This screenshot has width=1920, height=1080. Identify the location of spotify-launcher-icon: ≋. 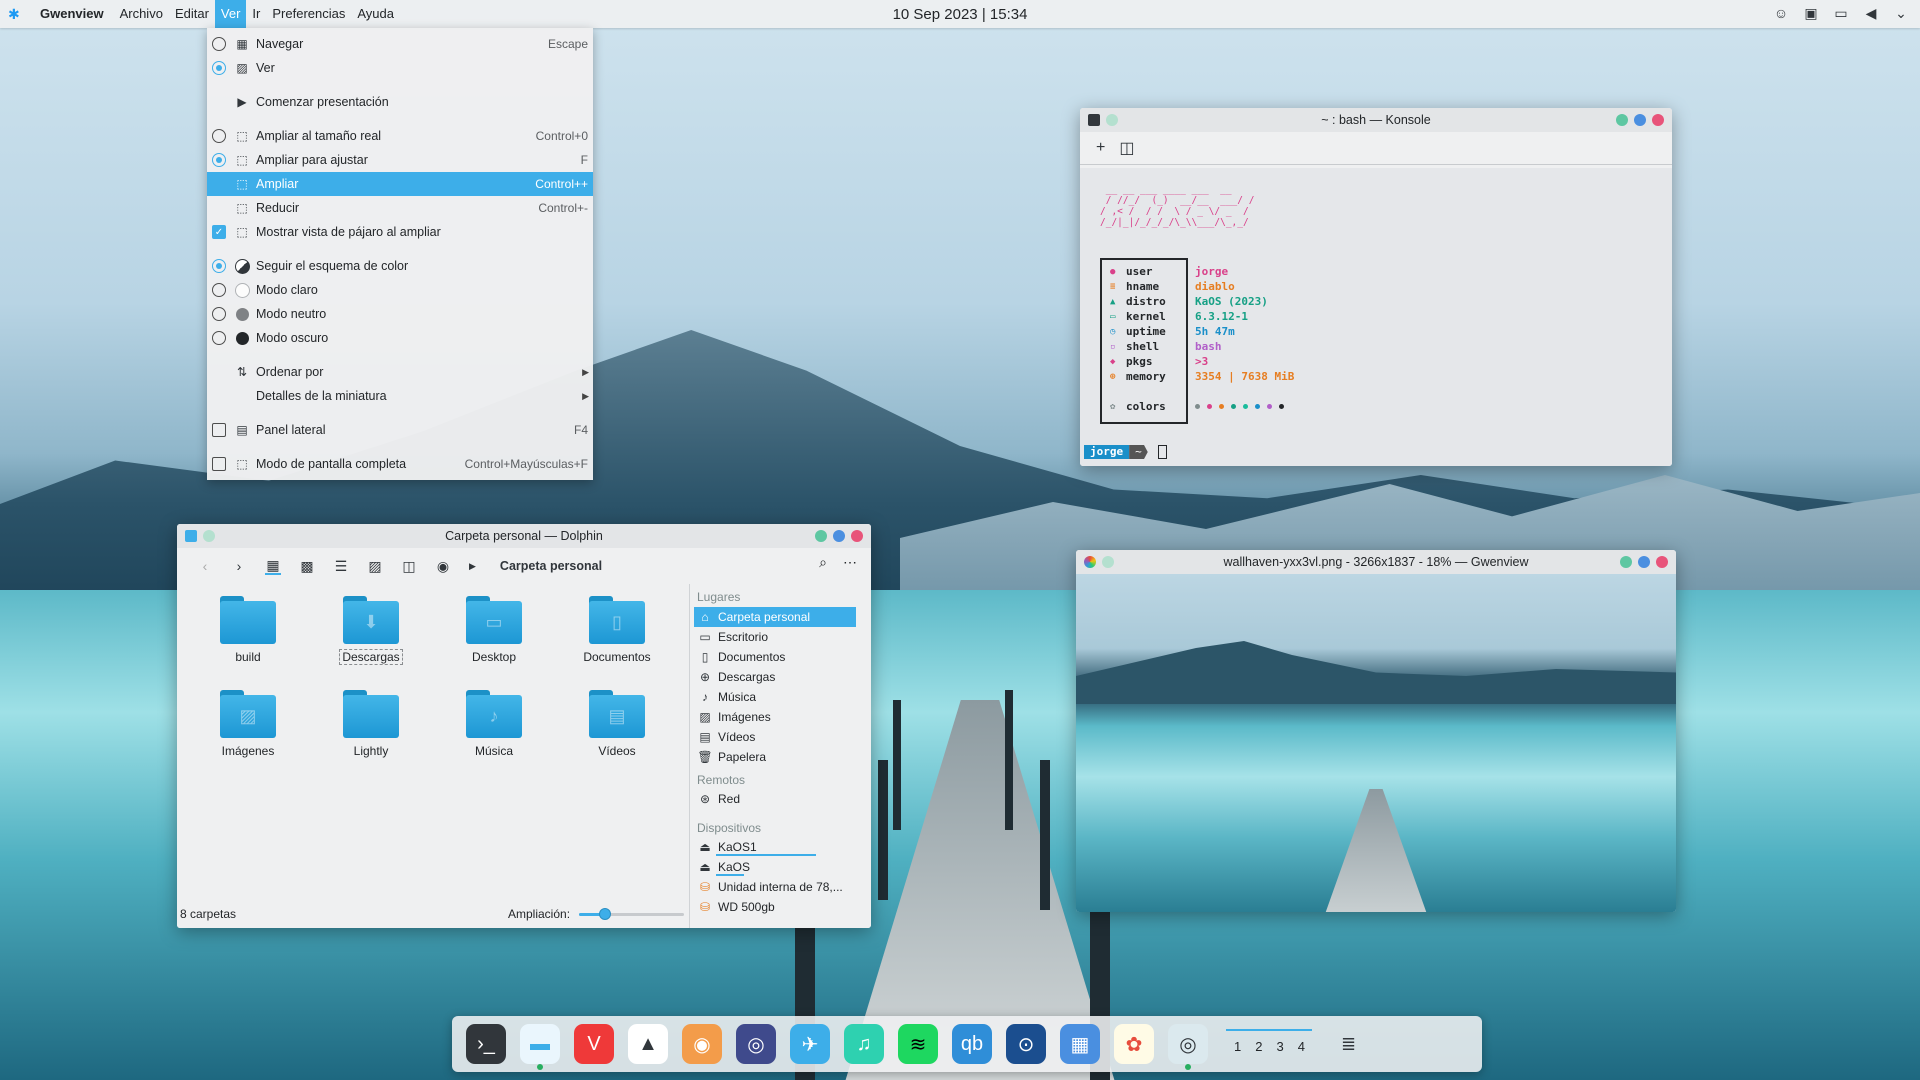
(918, 1044).